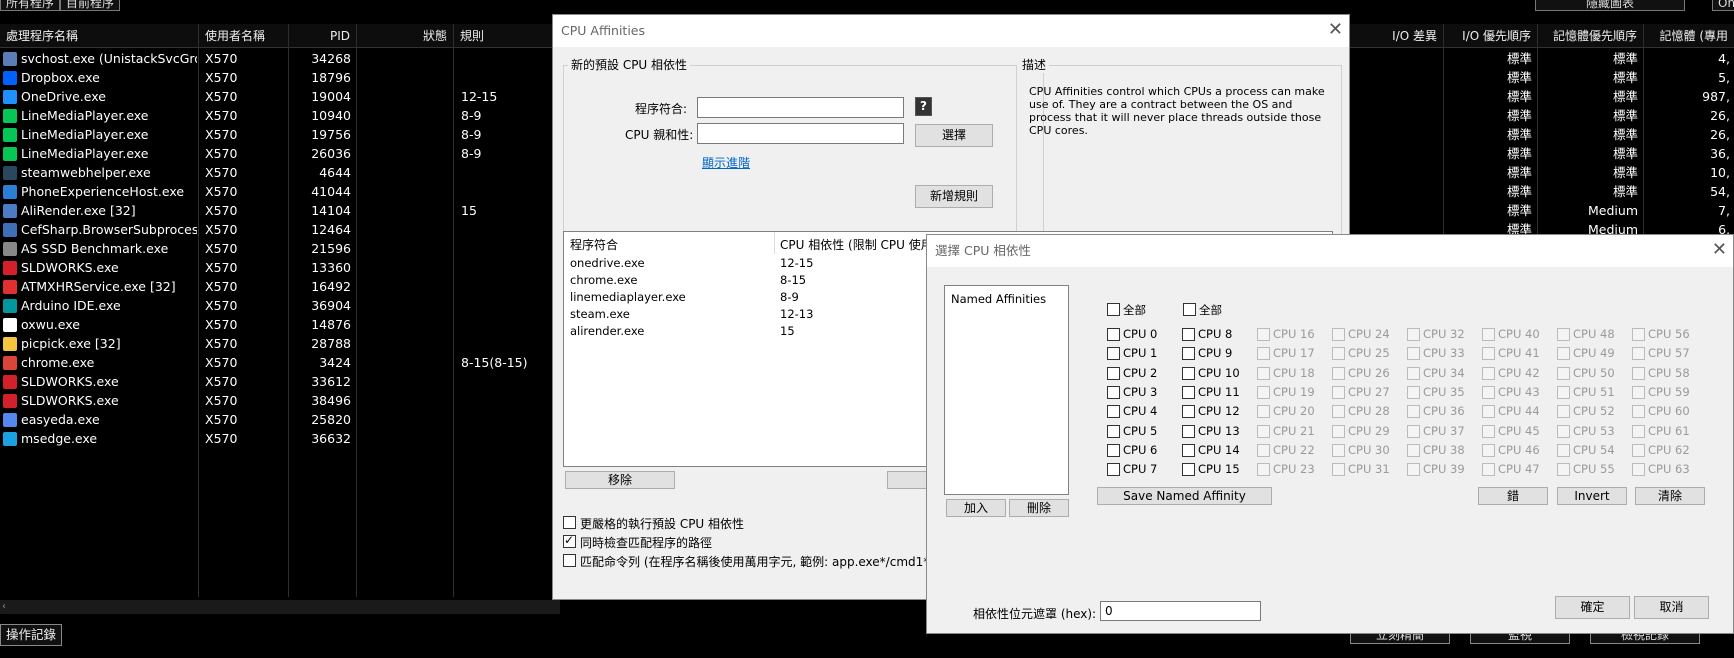  I want to click on cancel-button: 取消, so click(1671, 607).